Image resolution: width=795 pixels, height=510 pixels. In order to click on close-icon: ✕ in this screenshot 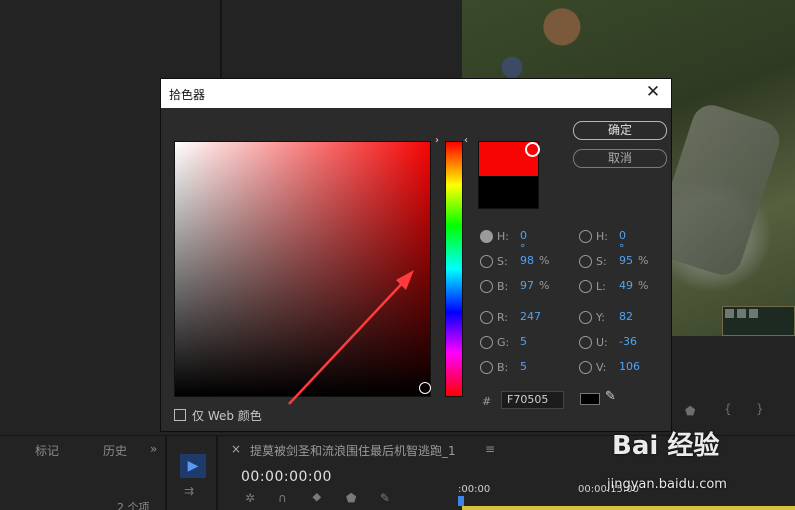, I will do `click(653, 92)`.